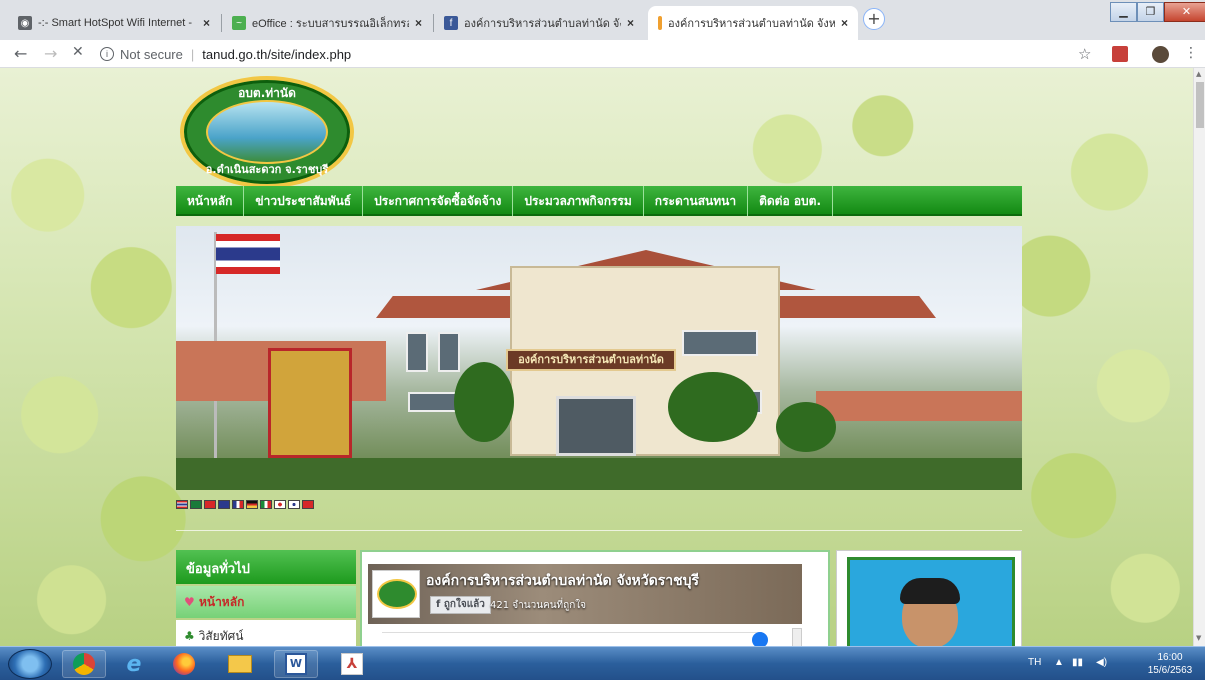 Image resolution: width=1205 pixels, height=680 pixels. I want to click on security-label: Not secure, so click(151, 54).